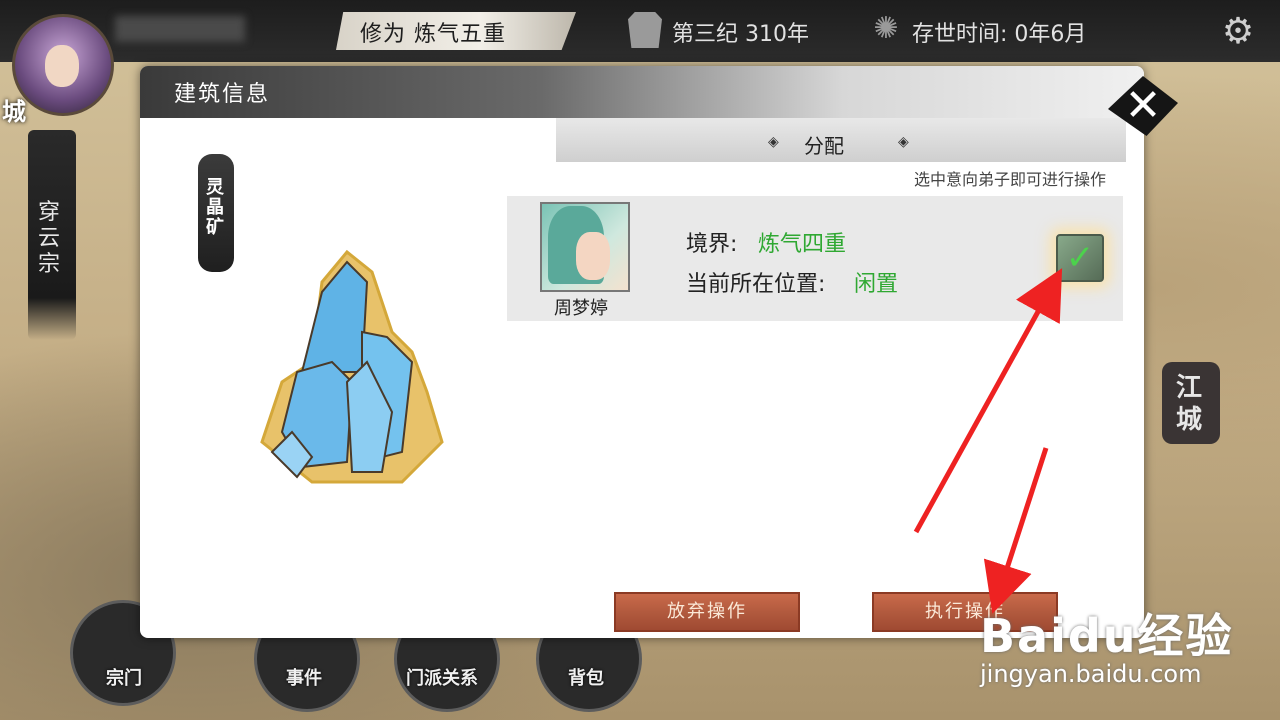 Image resolution: width=1280 pixels, height=720 pixels. What do you see at coordinates (222, 94) in the screenshot?
I see `dialog-title: 建筑信息` at bounding box center [222, 94].